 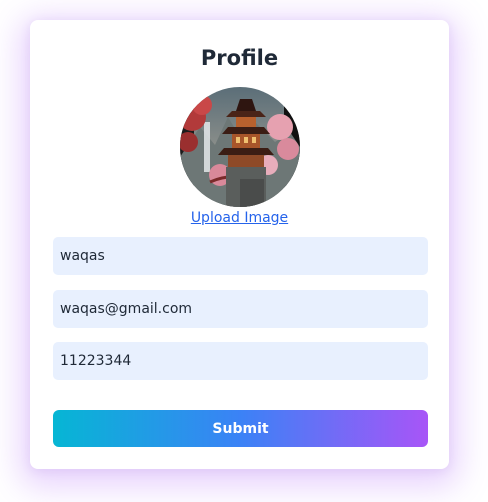 I want to click on pagoda-landscape-icon, so click(x=240, y=147).